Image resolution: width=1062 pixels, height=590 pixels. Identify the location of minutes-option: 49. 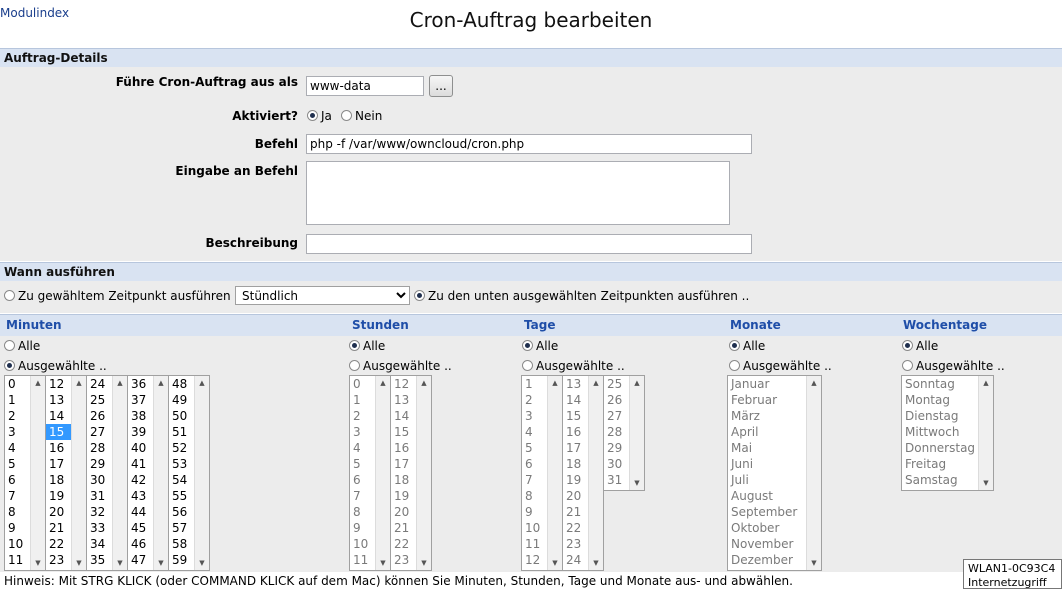
(181, 400).